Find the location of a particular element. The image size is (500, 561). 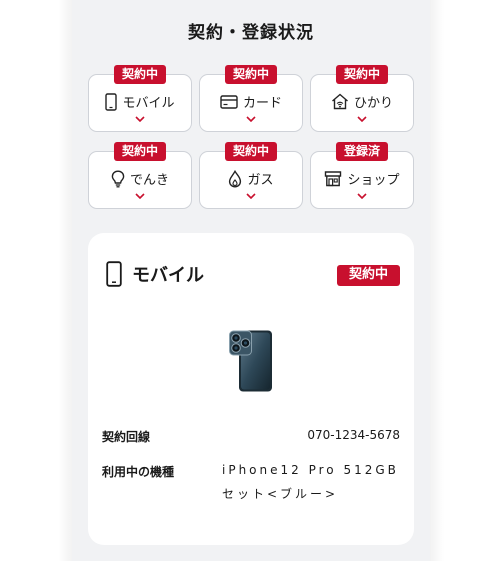

card-header: モバイル is located at coordinates (155, 274).